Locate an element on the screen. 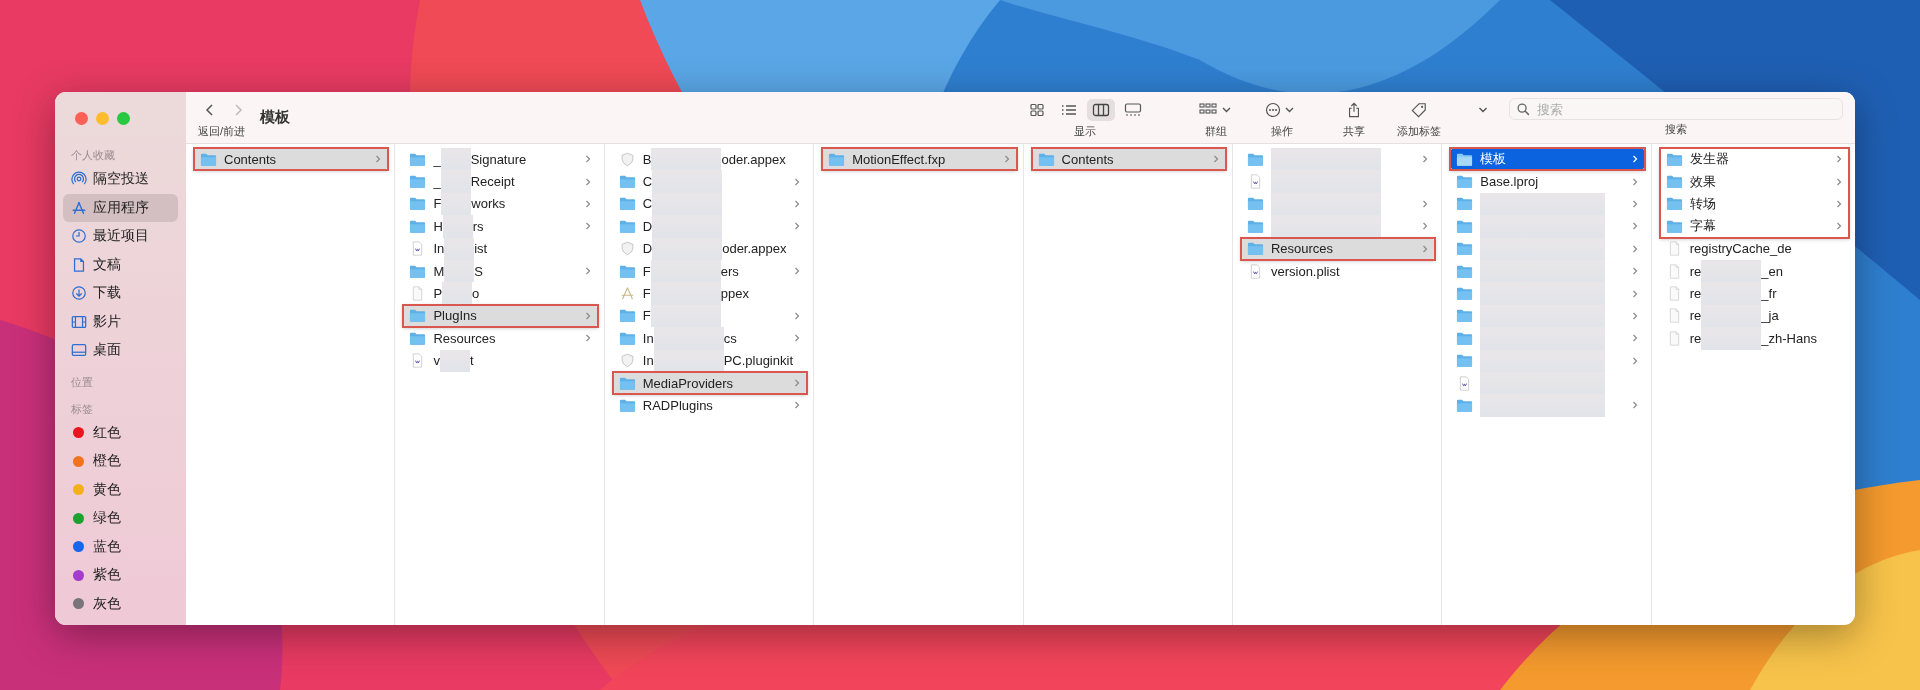 The image size is (1920, 690). search-field: 搜索 is located at coordinates (1676, 109).